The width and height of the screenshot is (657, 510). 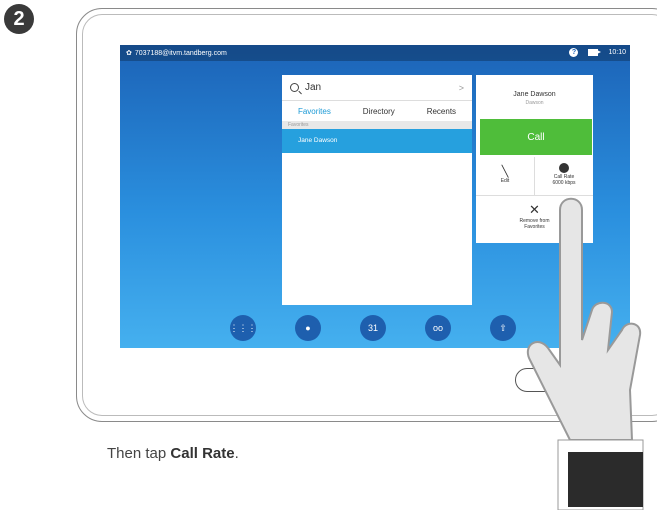 I want to click on pointing-hand-icon, so click(x=585, y=353).